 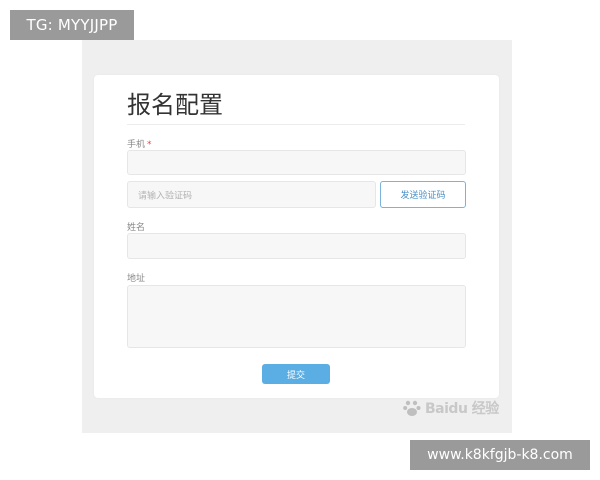 I want to click on required-mark: *, so click(x=149, y=145).